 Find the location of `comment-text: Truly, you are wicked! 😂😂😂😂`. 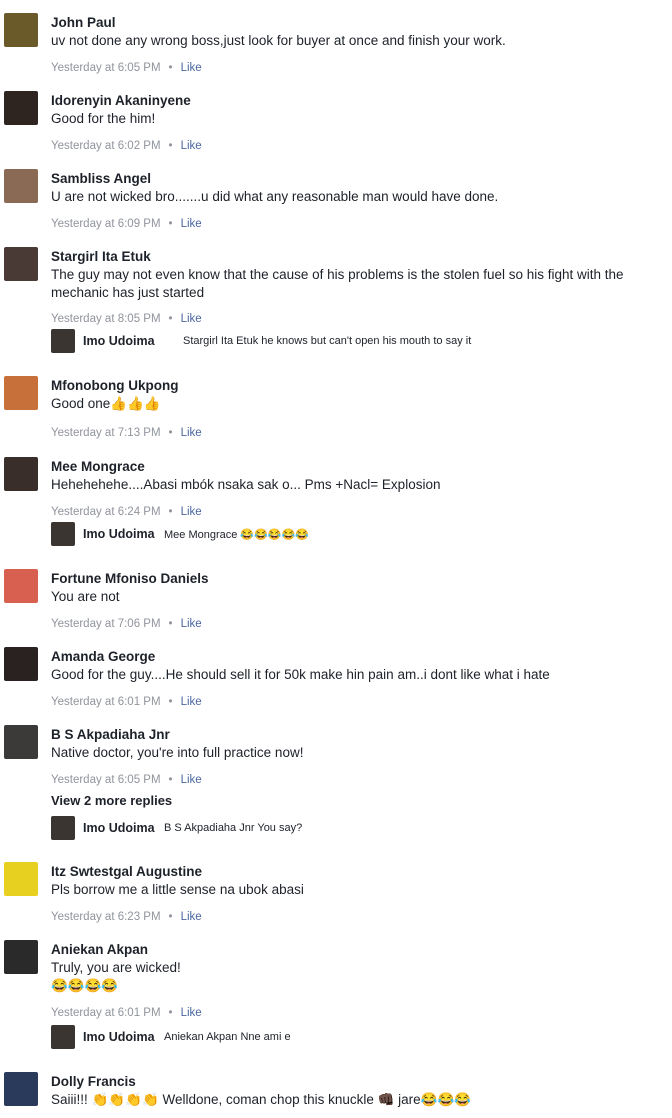

comment-text: Truly, you are wicked! 😂😂😂😂 is located at coordinates (116, 976).